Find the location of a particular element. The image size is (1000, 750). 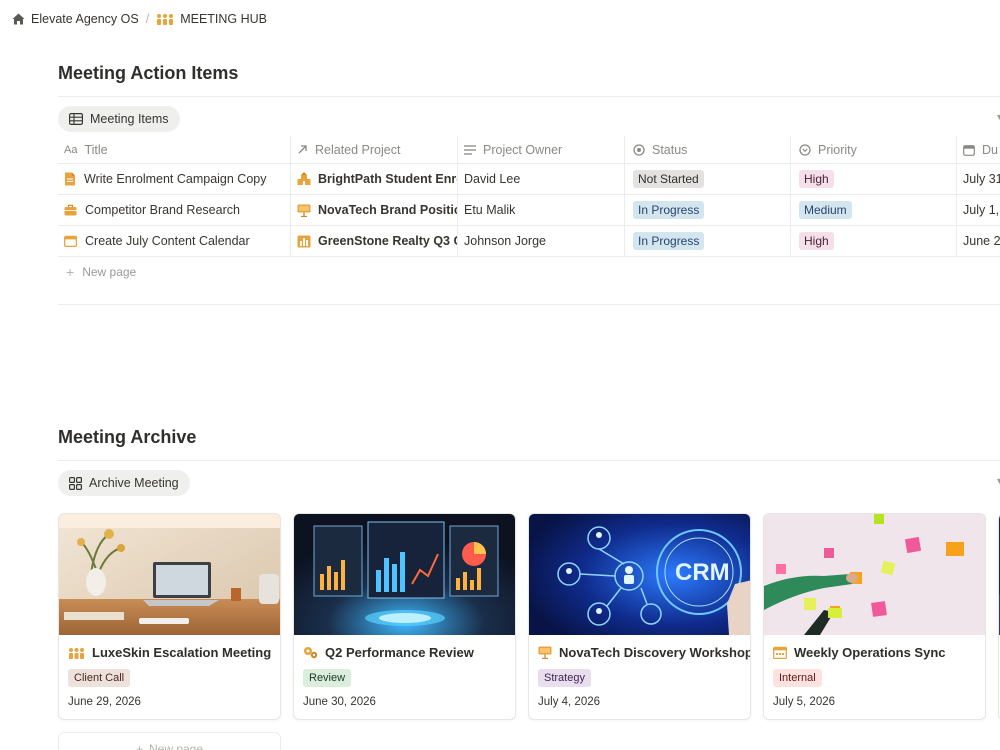

row-owner-cell: David Lee is located at coordinates (541, 179).